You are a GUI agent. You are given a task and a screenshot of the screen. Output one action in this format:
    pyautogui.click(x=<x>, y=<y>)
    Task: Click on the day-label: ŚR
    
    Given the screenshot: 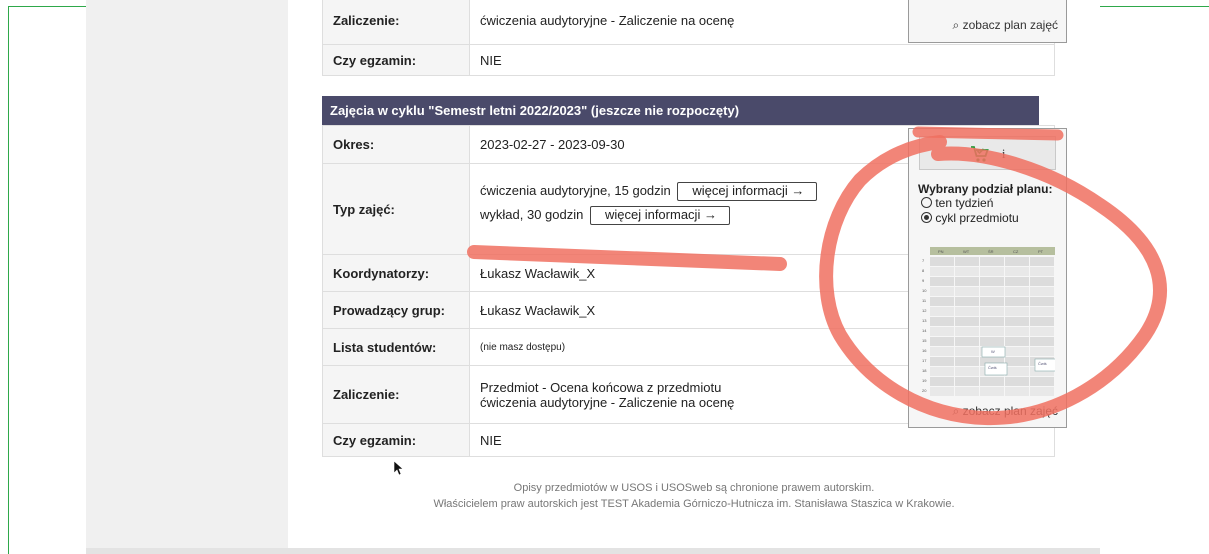 What is the action you would take?
    pyautogui.click(x=991, y=251)
    